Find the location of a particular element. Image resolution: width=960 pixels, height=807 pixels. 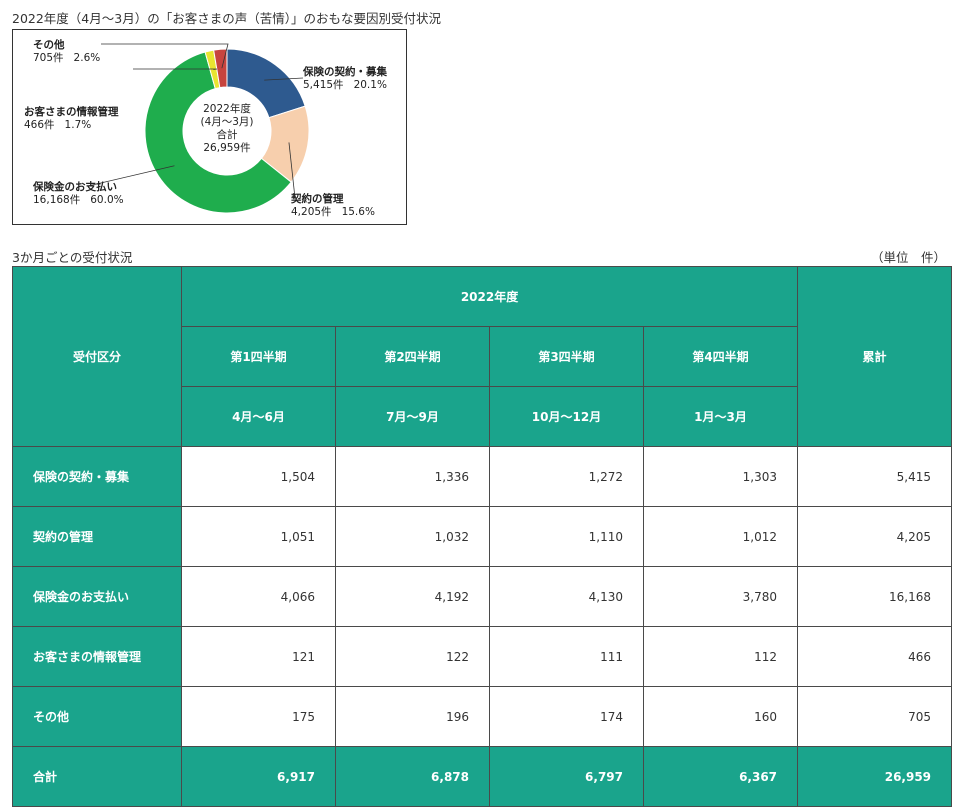

table-row: その他 175 196 174 160 705 is located at coordinates (482, 717).